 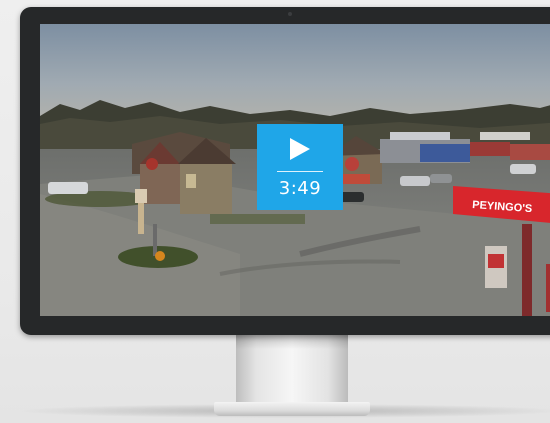 What do you see at coordinates (300, 149) in the screenshot?
I see `play-icon` at bounding box center [300, 149].